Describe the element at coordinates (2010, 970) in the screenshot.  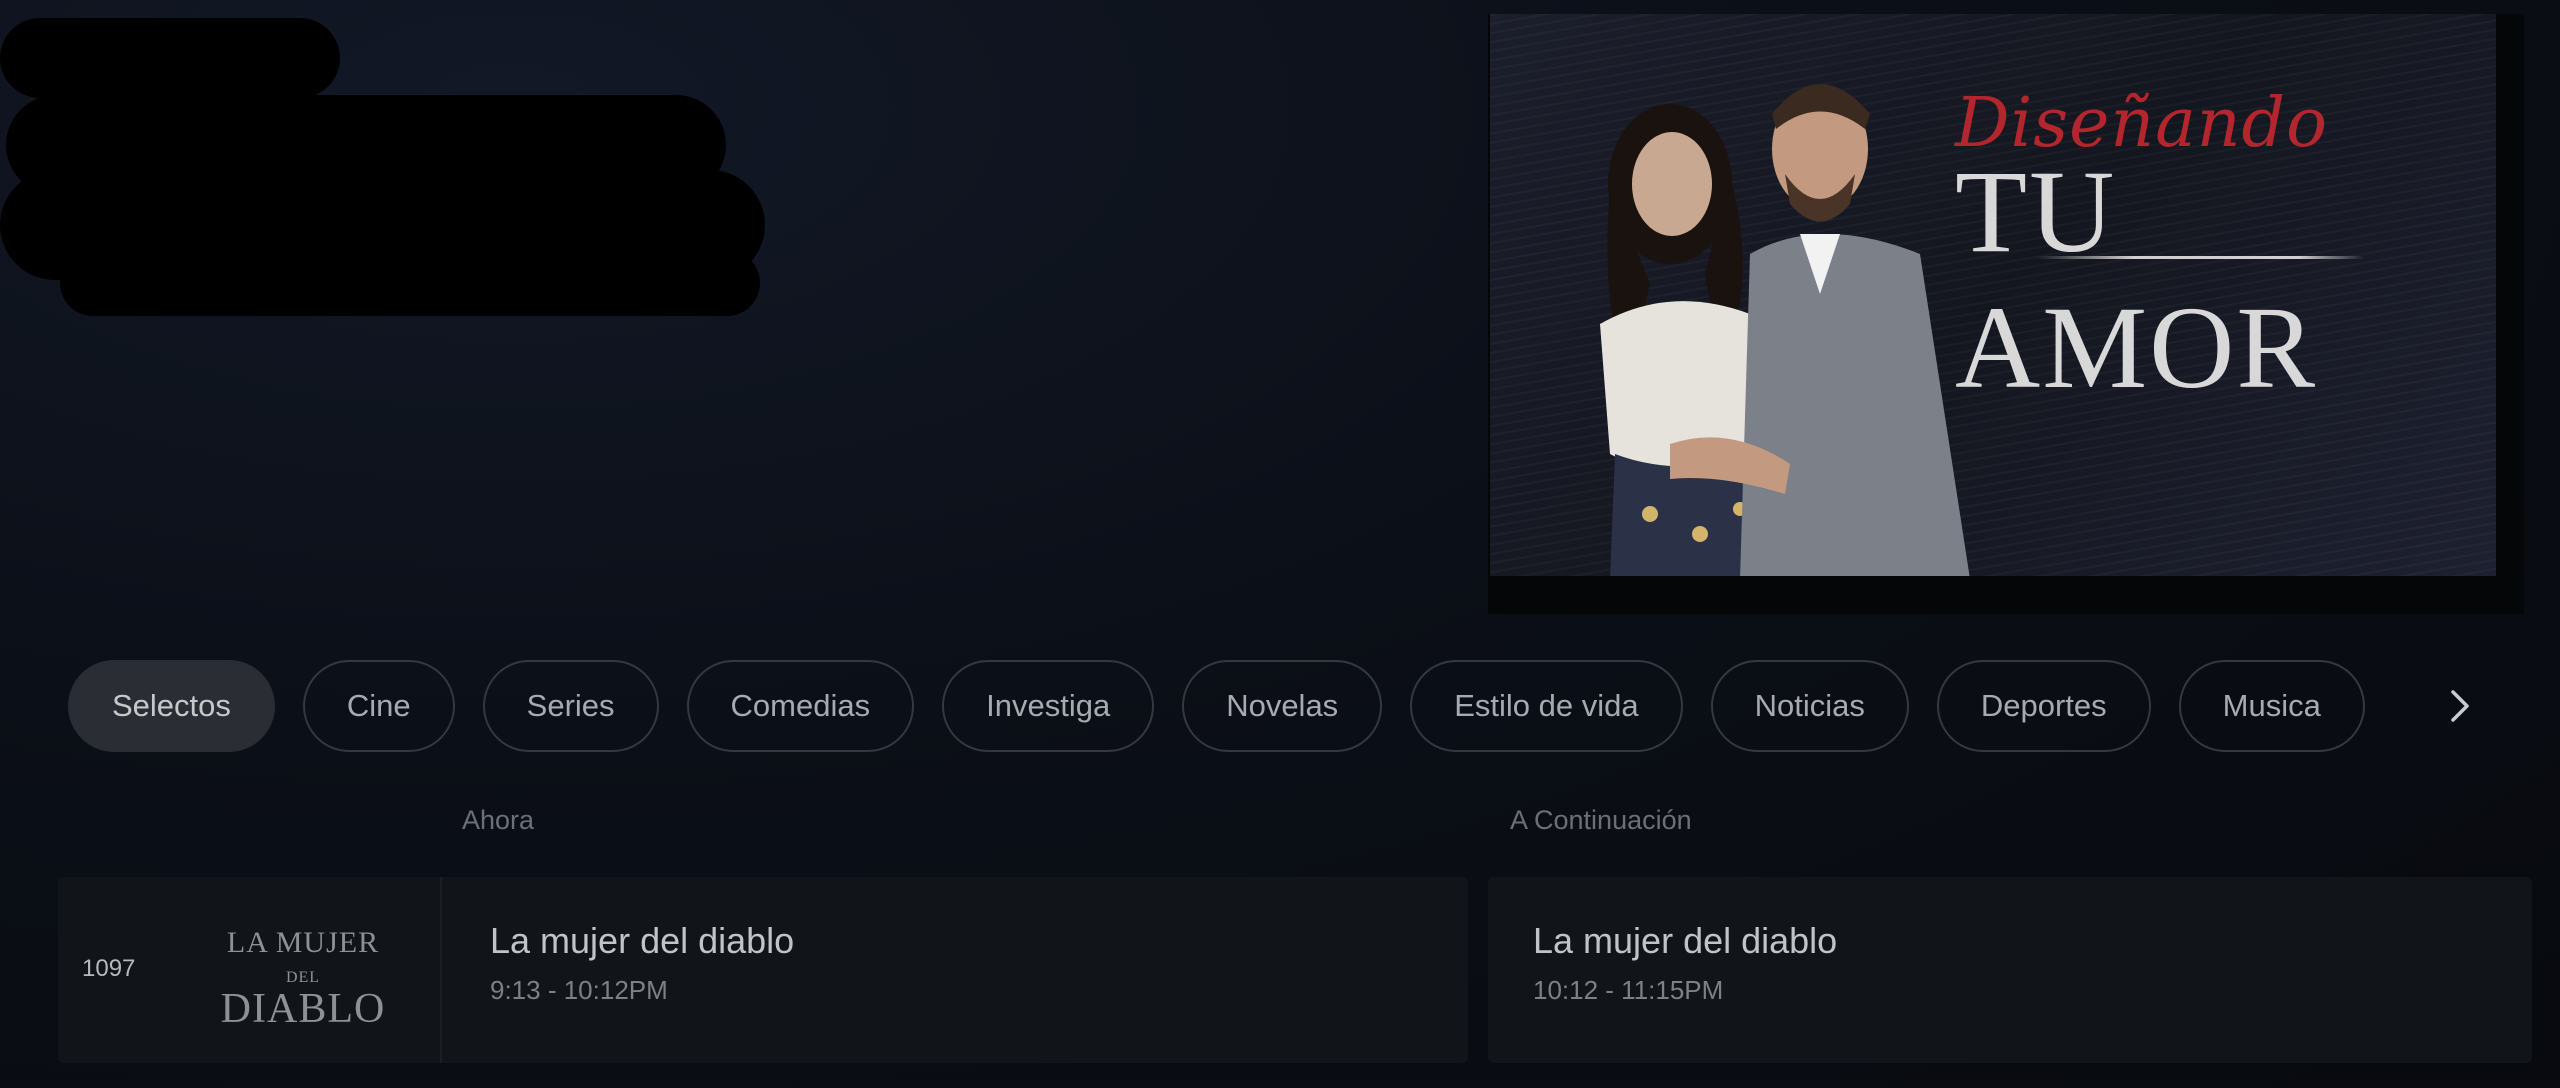
I see `next-program-card` at that location.